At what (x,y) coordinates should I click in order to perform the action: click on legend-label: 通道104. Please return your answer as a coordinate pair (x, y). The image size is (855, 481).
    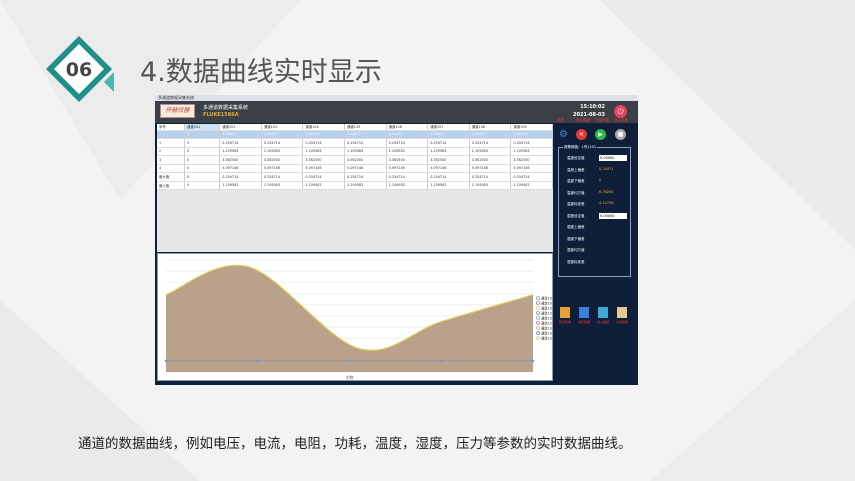
    Looking at the image, I should click on (547, 312).